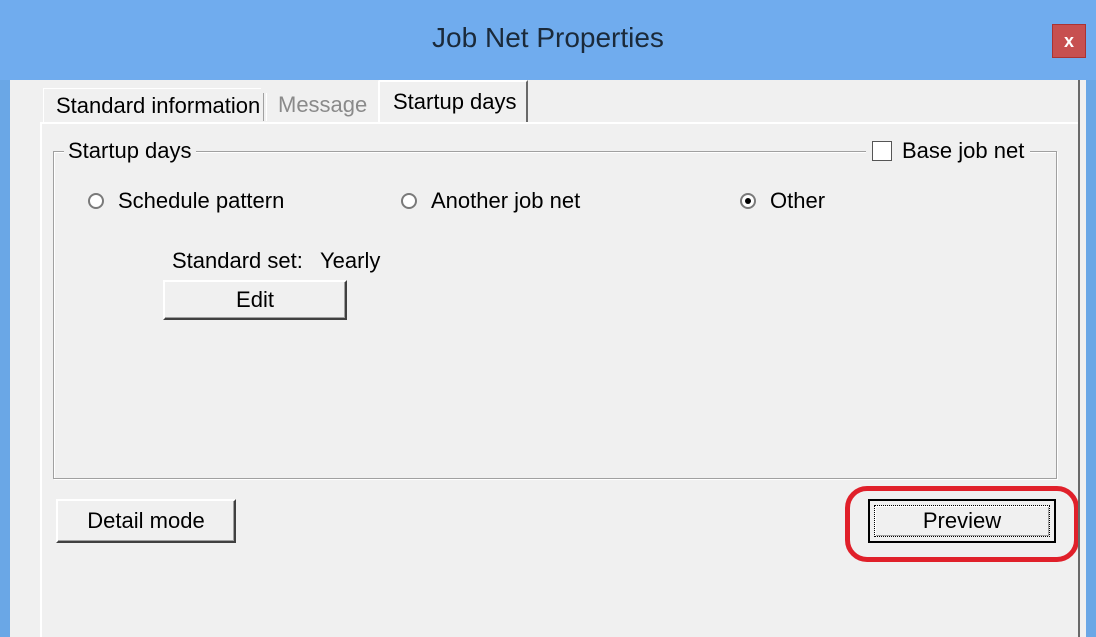 The image size is (1096, 637). I want to click on edit-button-label: Edit, so click(255, 299).